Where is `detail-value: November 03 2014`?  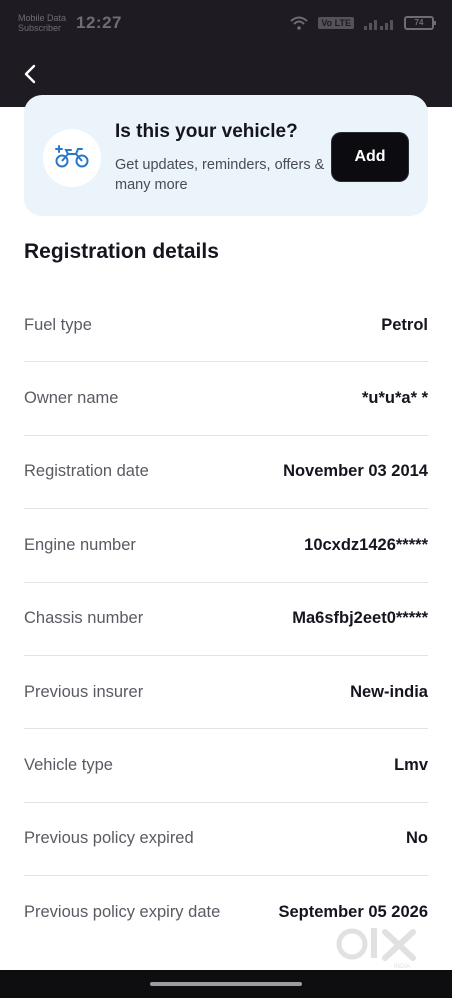
detail-value: November 03 2014 is located at coordinates (355, 471).